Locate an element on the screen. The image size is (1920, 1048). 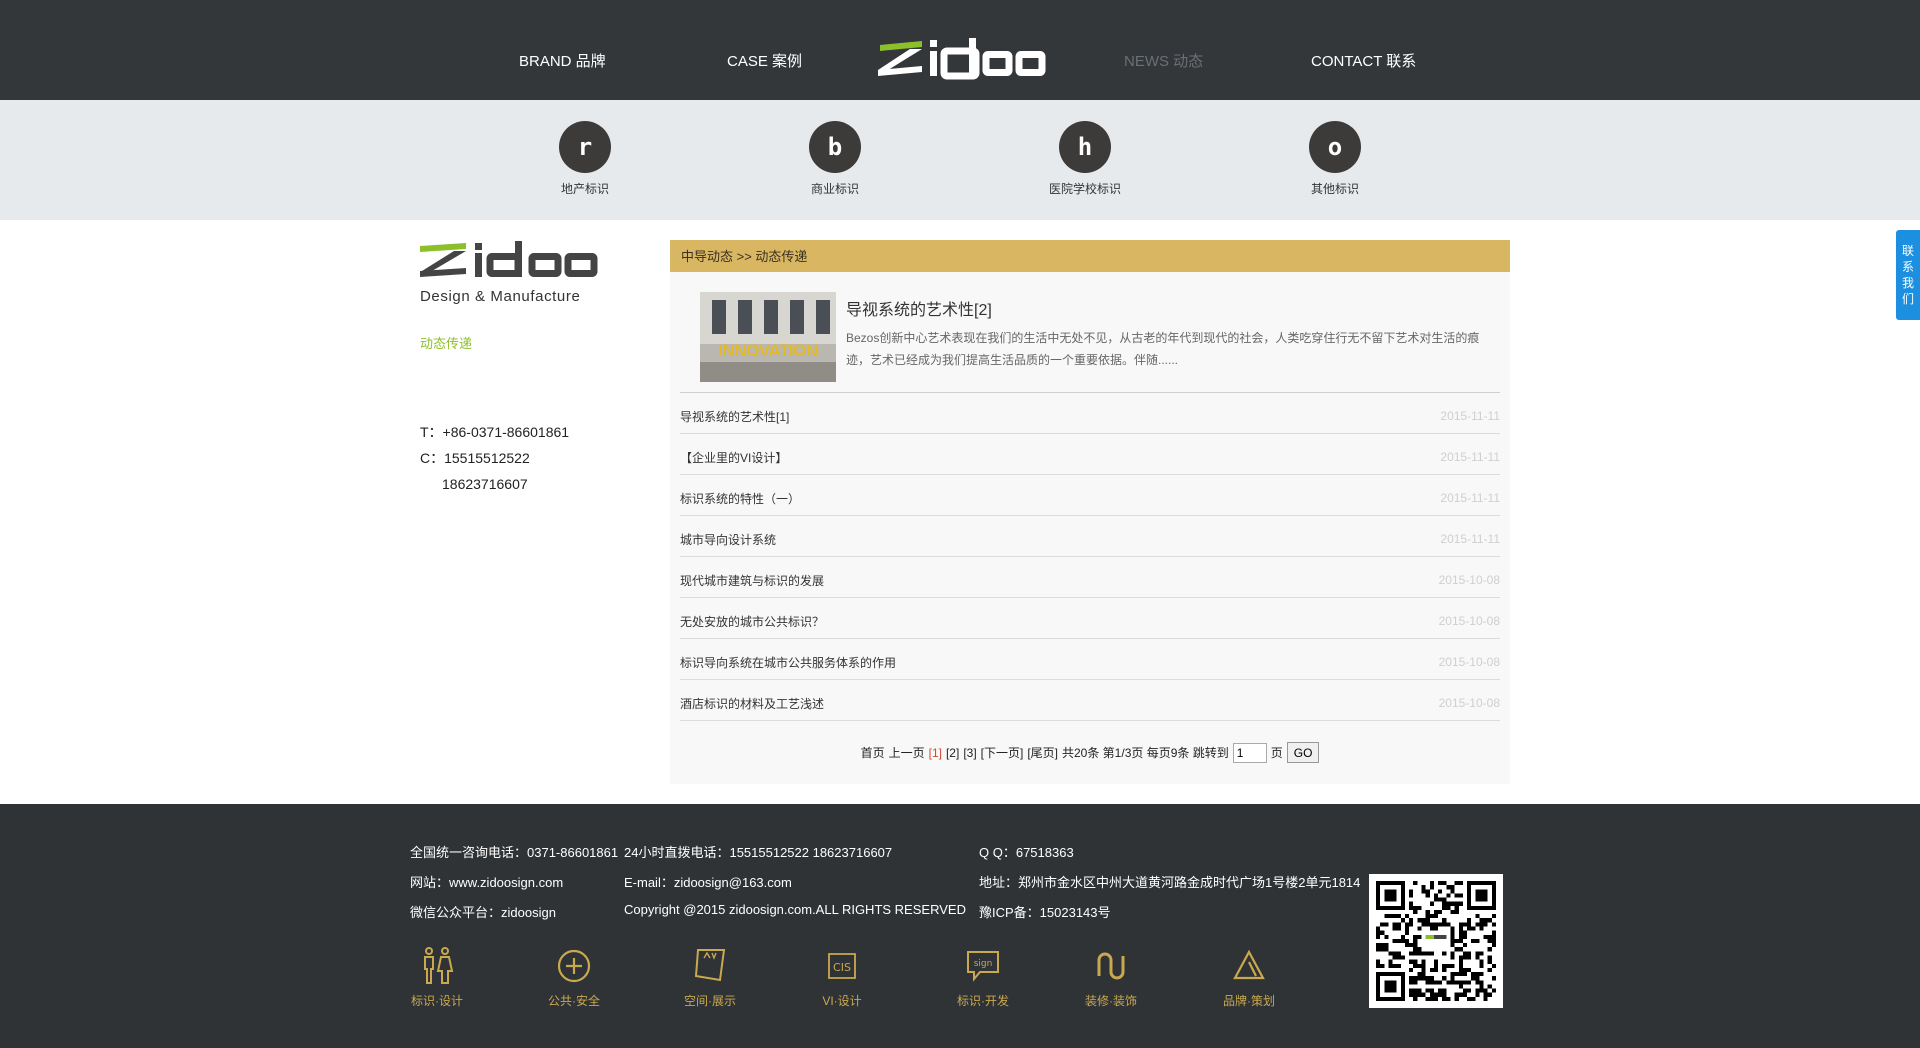
category-bar: r 地产标识 b 商业标识 h 医院学校标识 o 其他标识 is located at coordinates (960, 160).